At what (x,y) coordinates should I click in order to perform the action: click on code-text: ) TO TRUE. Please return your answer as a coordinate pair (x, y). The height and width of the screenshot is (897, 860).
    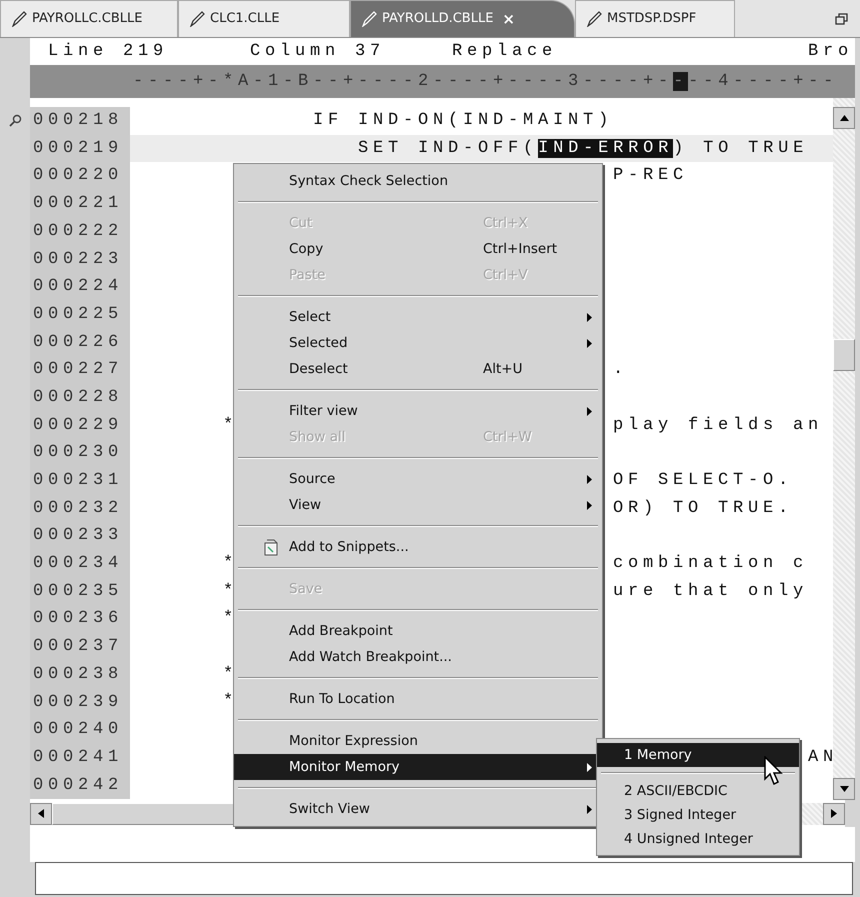
    Looking at the image, I should click on (740, 148).